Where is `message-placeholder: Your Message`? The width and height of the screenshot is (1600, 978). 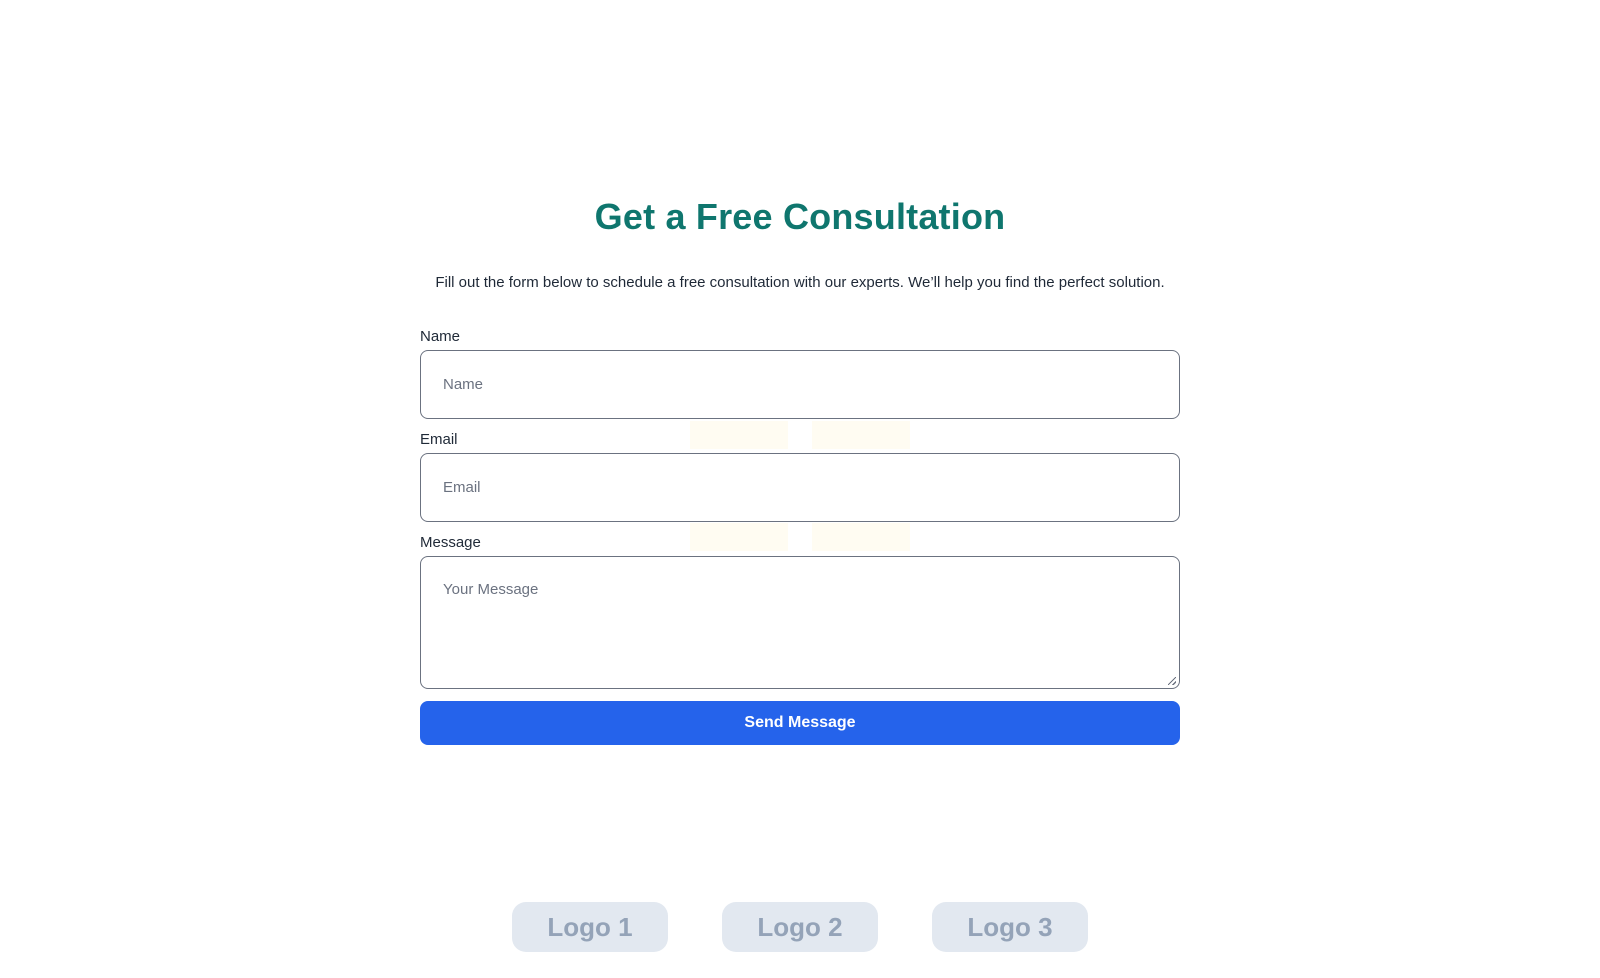
message-placeholder: Your Message is located at coordinates (491, 589).